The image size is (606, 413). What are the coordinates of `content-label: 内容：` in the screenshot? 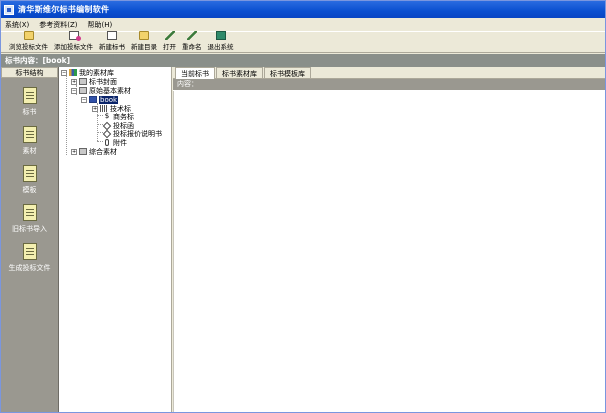 It's located at (389, 84).